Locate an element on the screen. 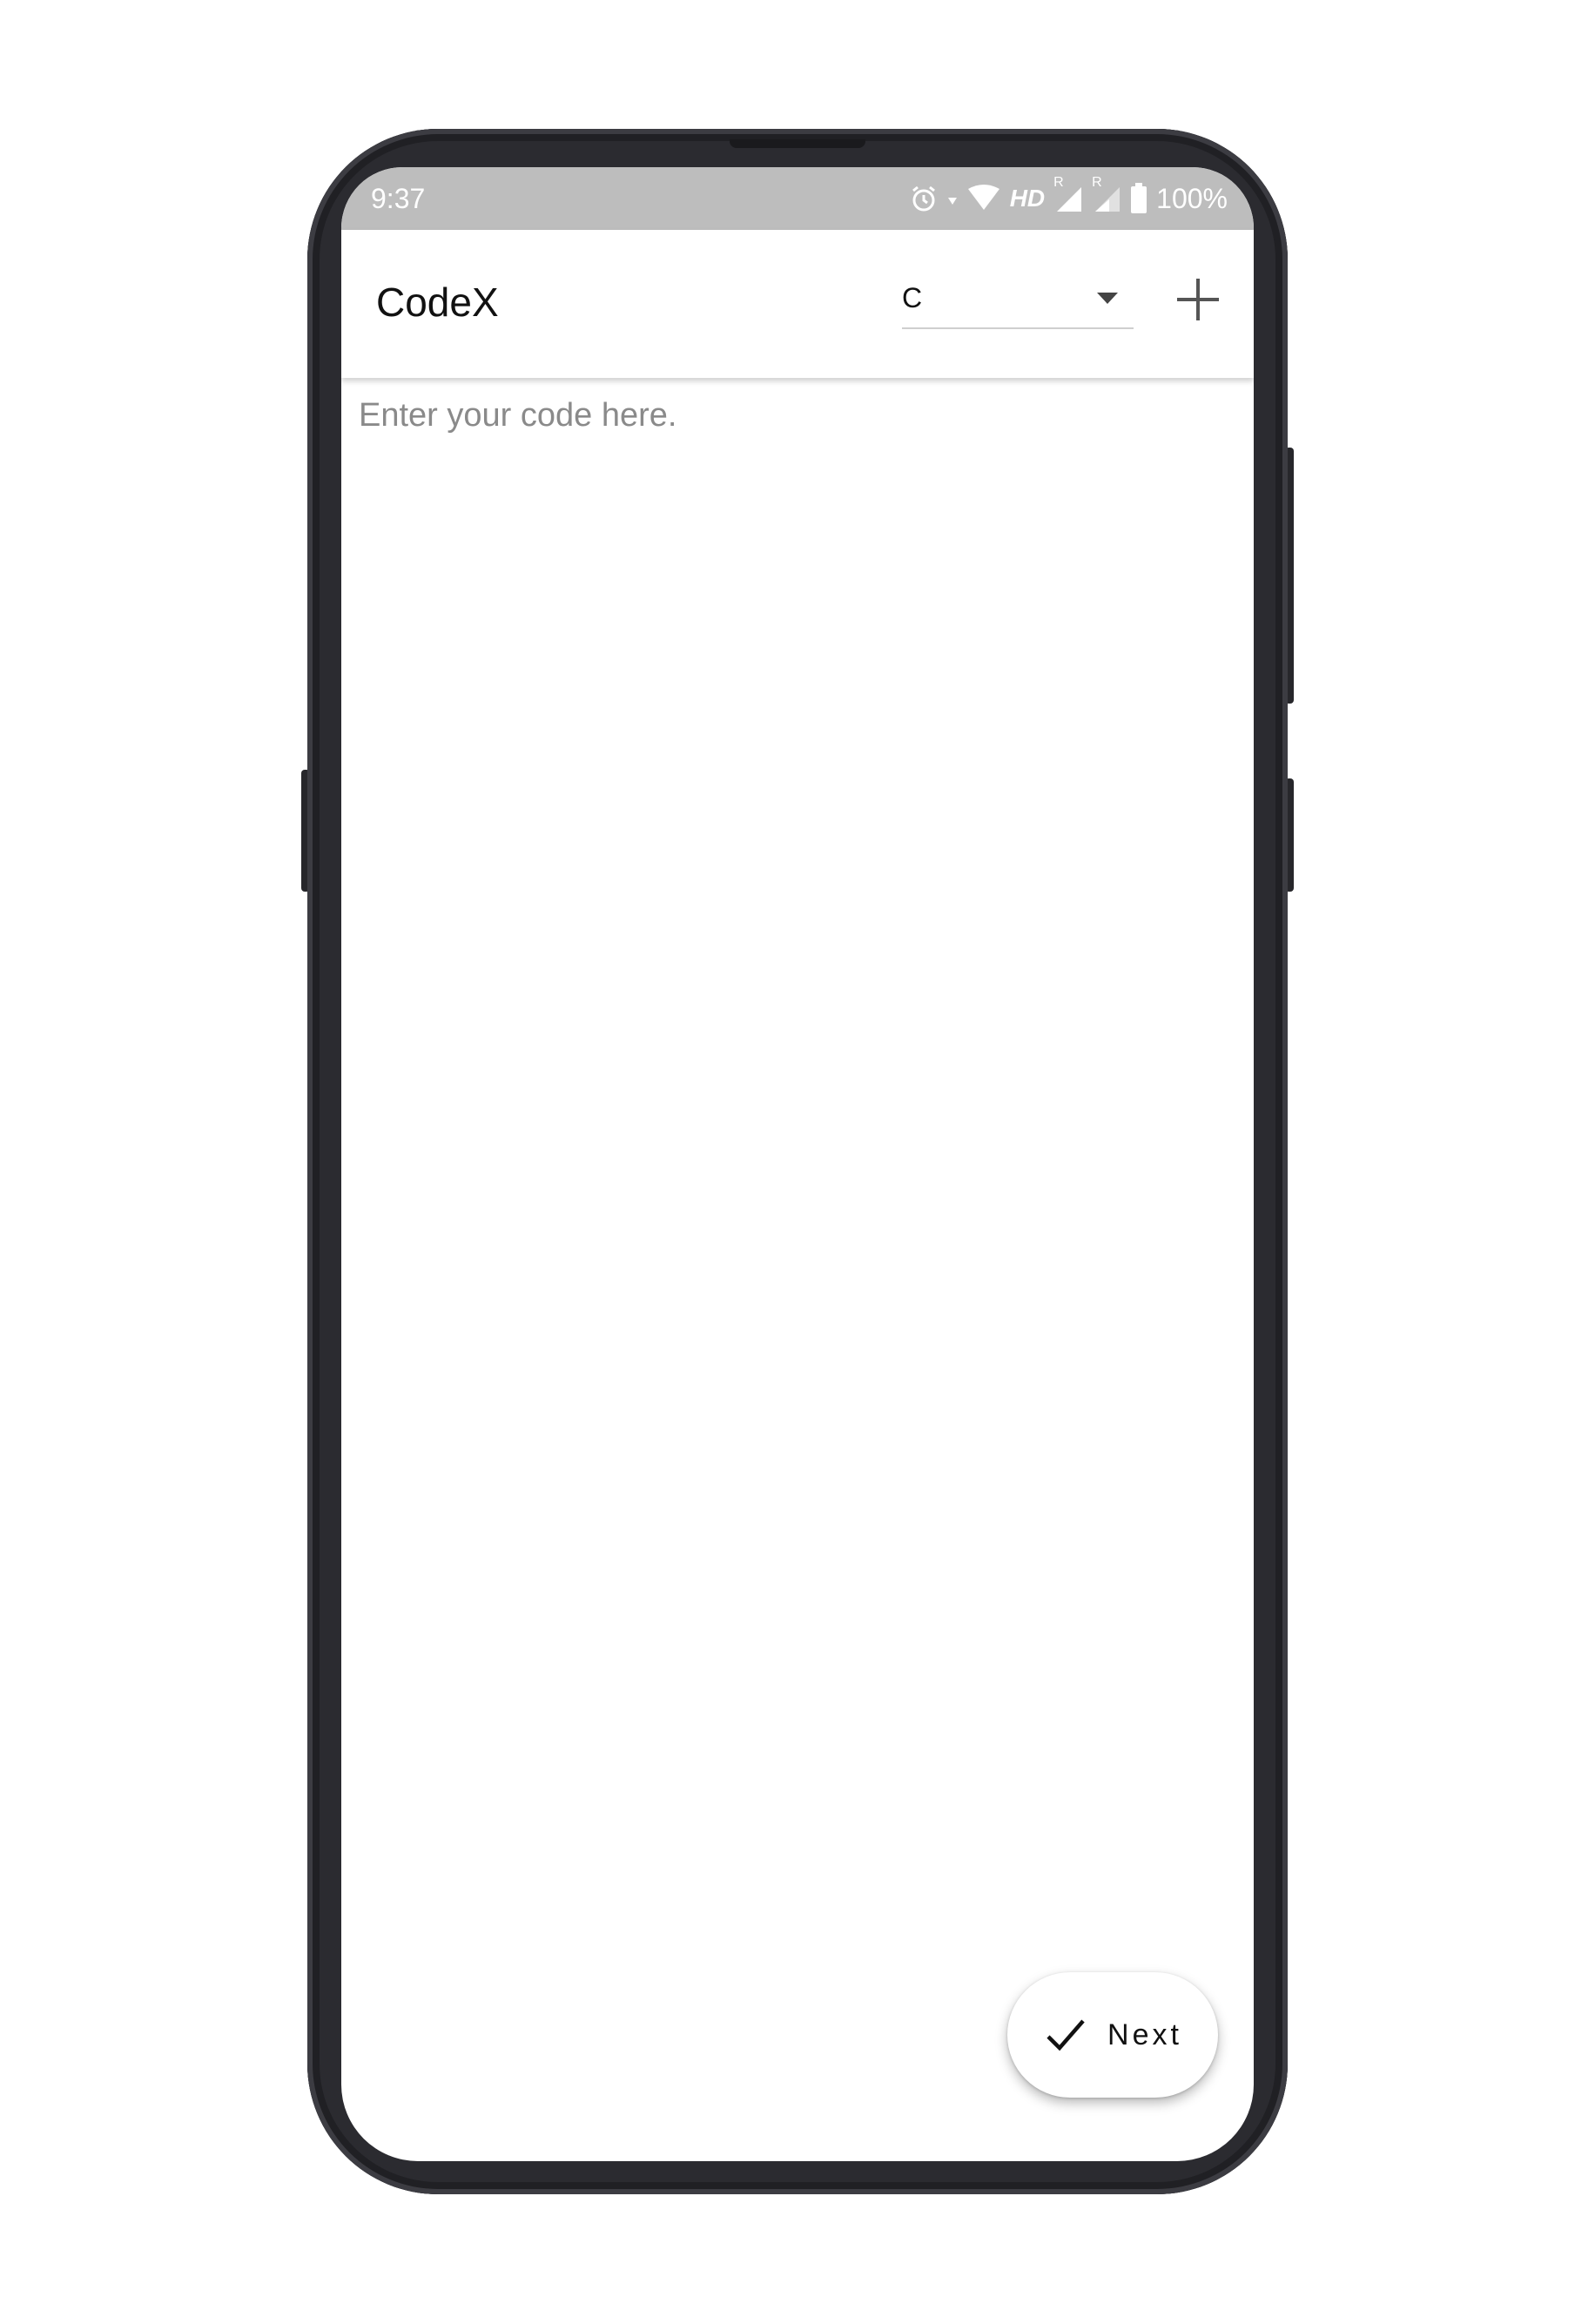  app-title: CodeX is located at coordinates (437, 302).